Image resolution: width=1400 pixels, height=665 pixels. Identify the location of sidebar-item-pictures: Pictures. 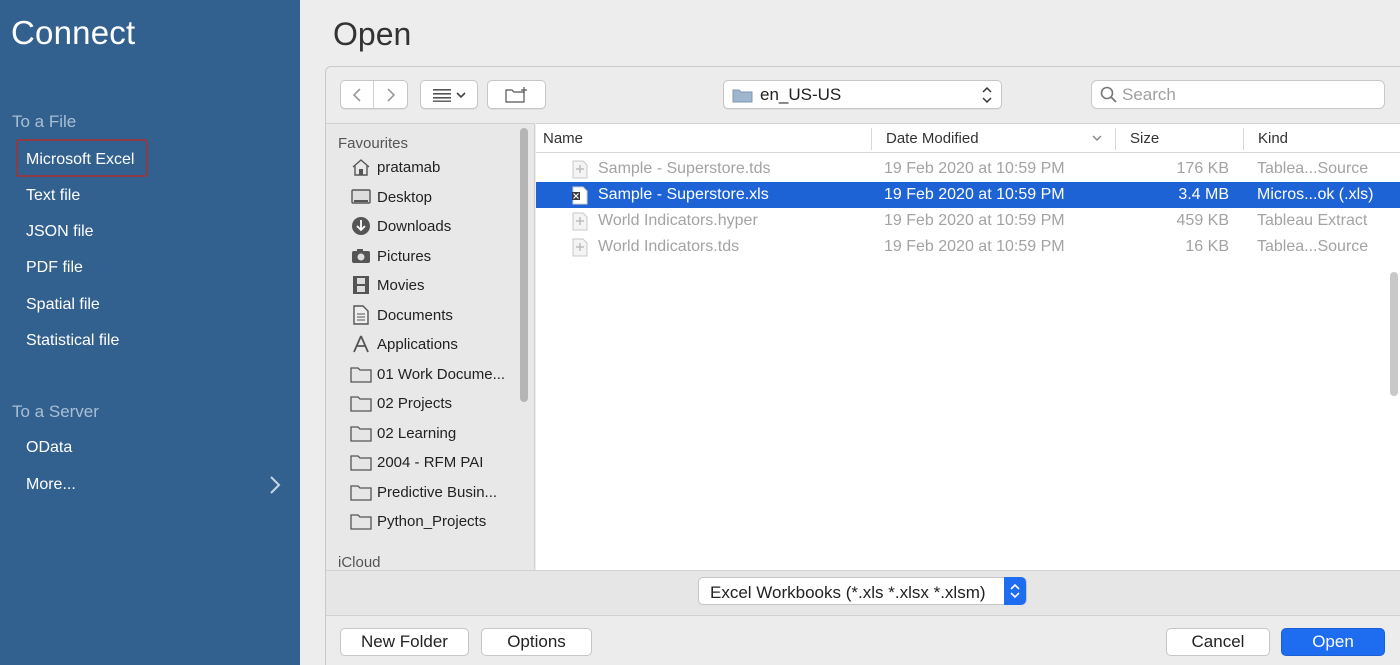
(390, 256).